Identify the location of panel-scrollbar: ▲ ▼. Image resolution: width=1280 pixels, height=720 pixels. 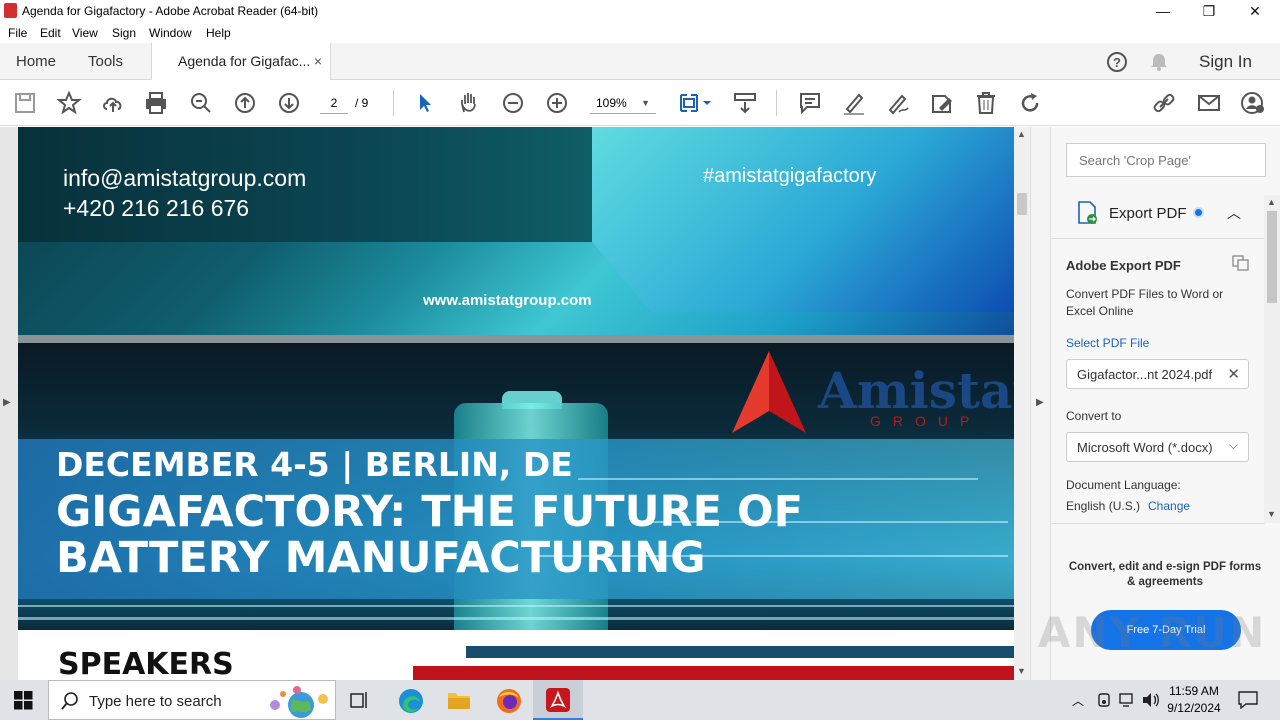
(1272, 359).